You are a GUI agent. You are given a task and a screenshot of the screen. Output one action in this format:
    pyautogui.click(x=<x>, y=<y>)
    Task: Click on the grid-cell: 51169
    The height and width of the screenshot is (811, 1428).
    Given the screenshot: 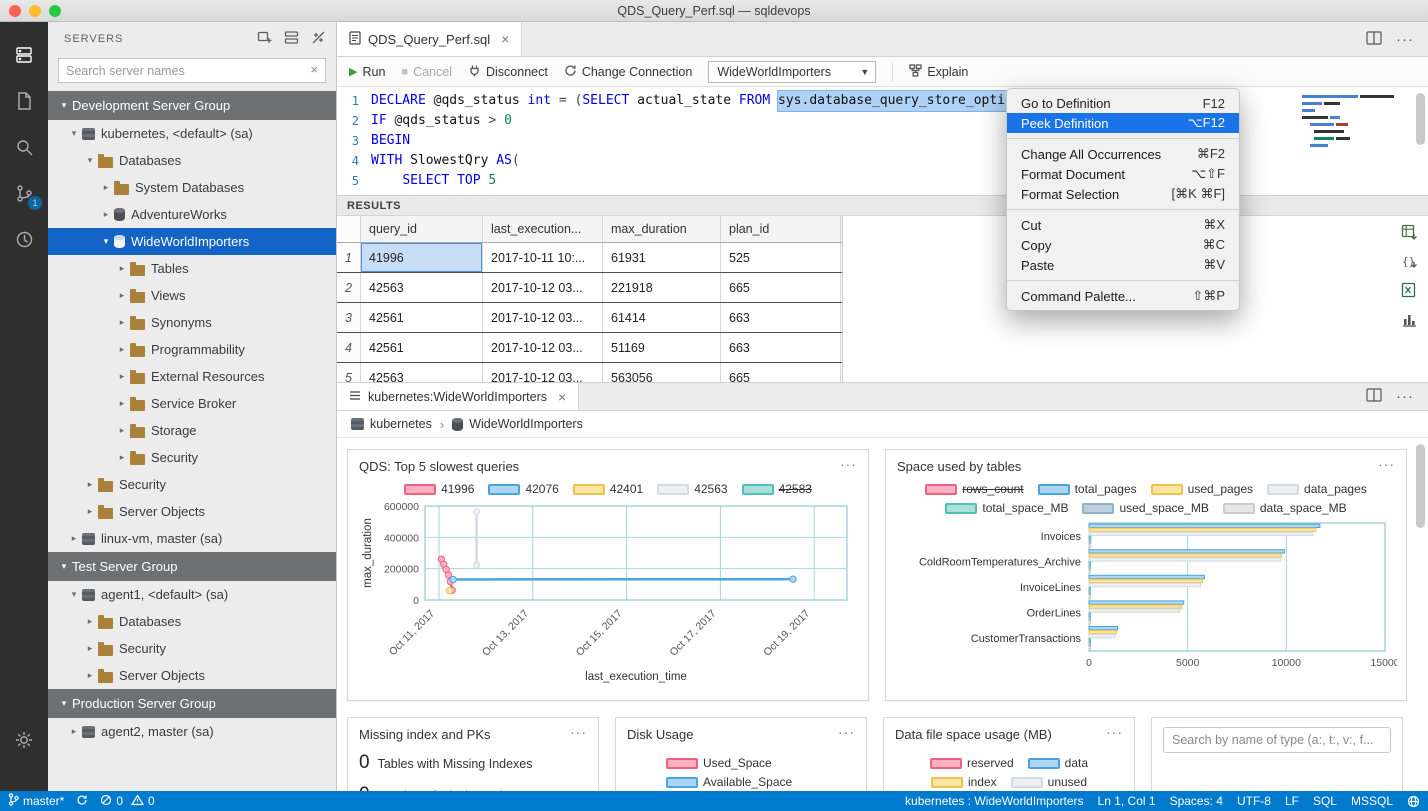 What is the action you would take?
    pyautogui.click(x=662, y=347)
    